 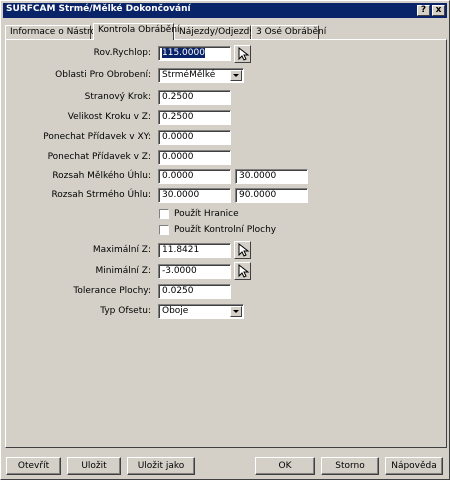 What do you see at coordinates (194, 157) in the screenshot?
I see `stock-z-input: 0.0000` at bounding box center [194, 157].